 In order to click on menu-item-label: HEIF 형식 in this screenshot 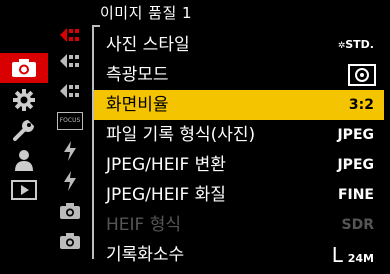, I will do `click(144, 225)`.